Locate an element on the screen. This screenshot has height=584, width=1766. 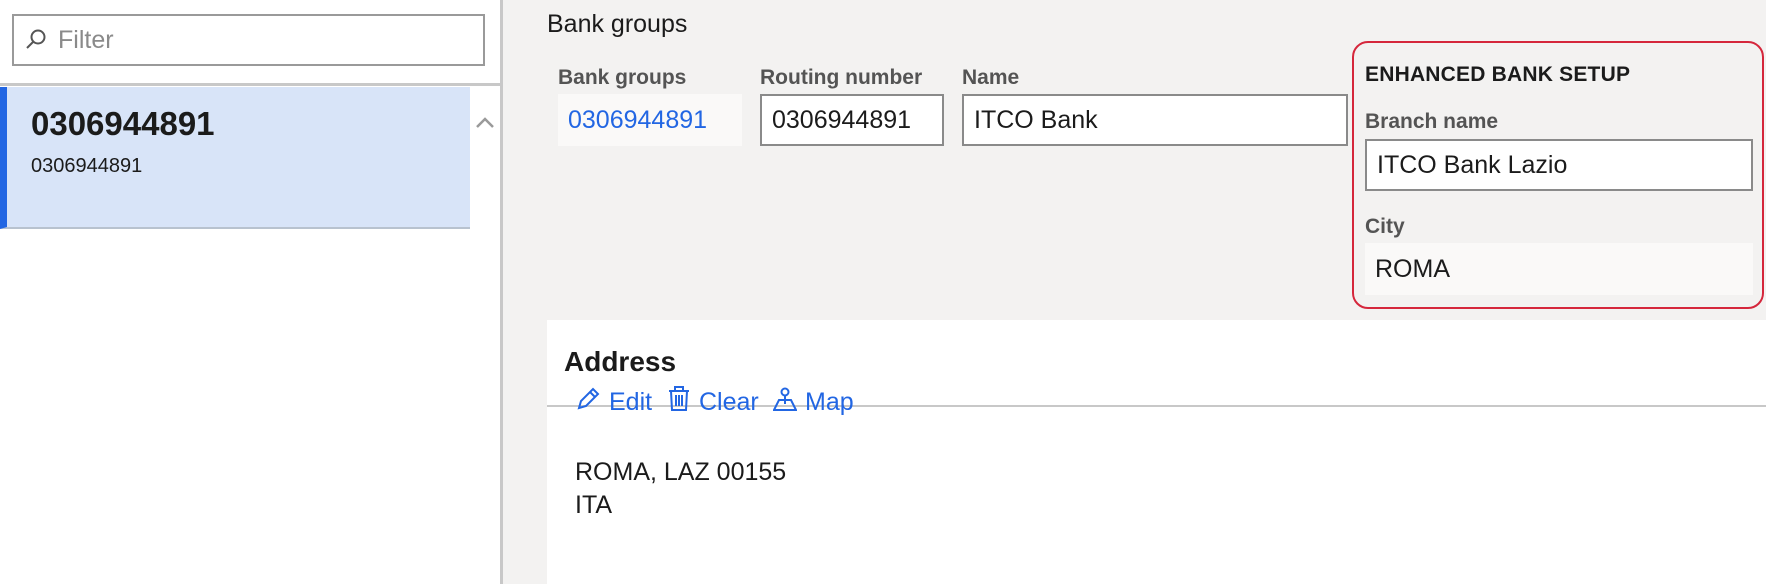
name-field: ITCO Bank is located at coordinates (1155, 120).